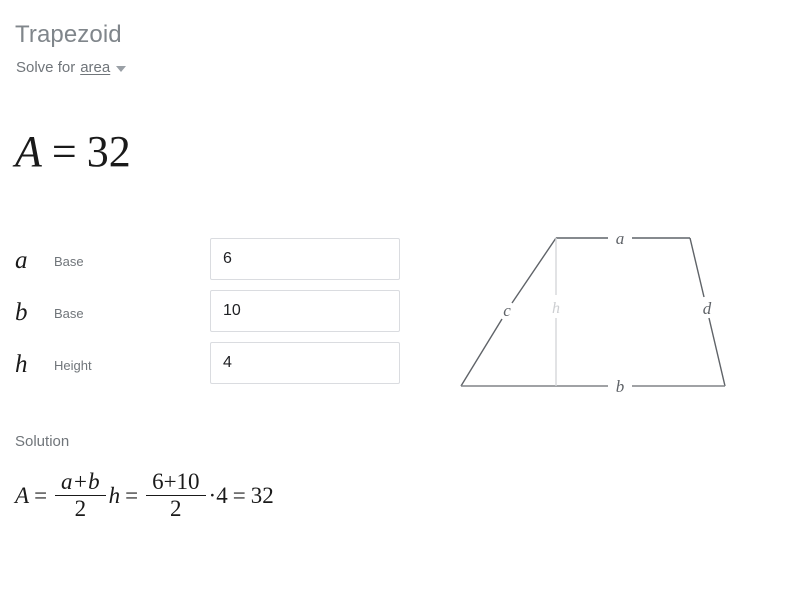 This screenshot has width=800, height=593. What do you see at coordinates (305, 363) in the screenshot?
I see `input-field-h` at bounding box center [305, 363].